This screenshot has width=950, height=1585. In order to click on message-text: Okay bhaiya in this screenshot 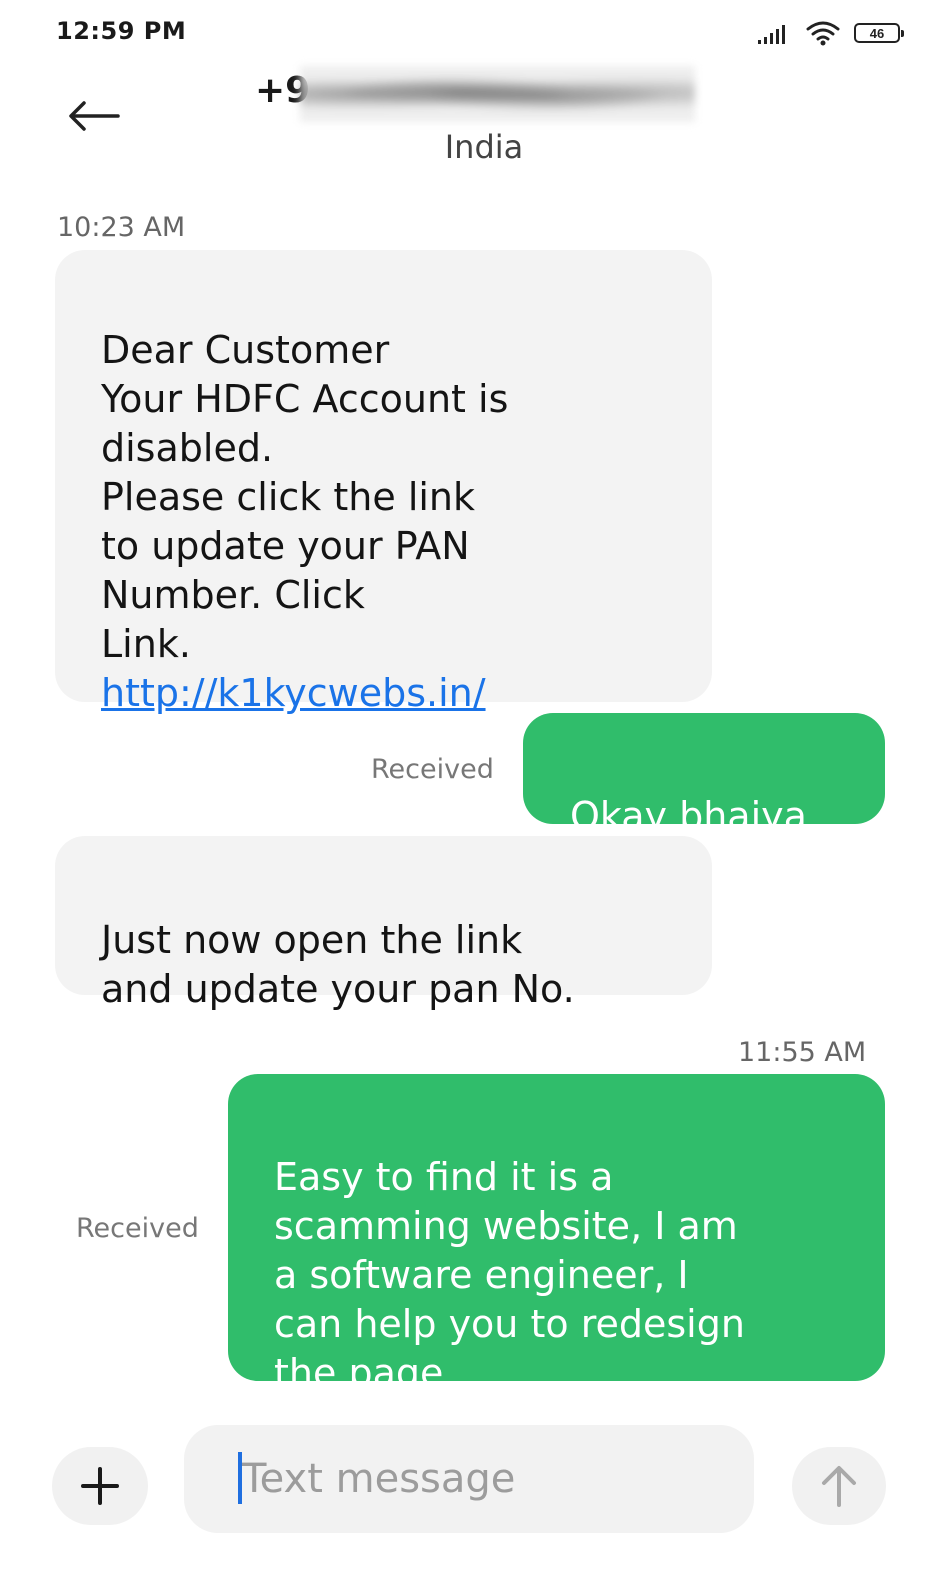, I will do `click(688, 816)`.